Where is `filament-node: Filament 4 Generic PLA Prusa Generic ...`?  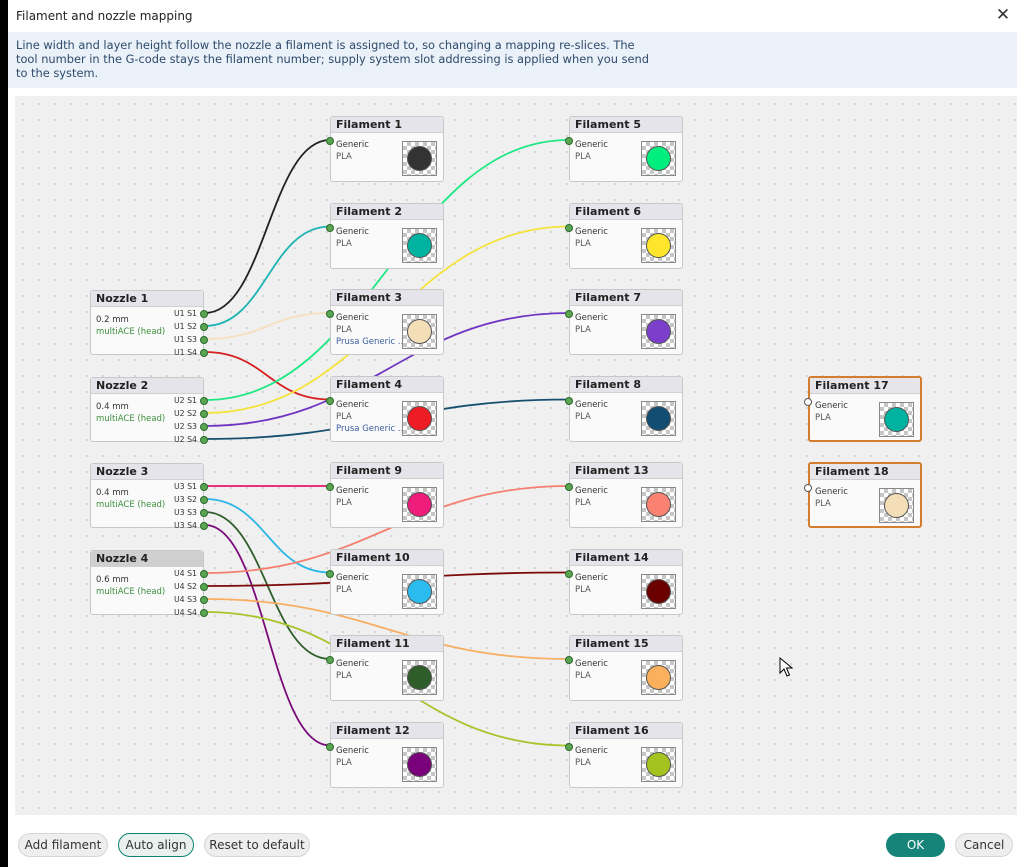
filament-node: Filament 4 Generic PLA Prusa Generic ... is located at coordinates (385, 408).